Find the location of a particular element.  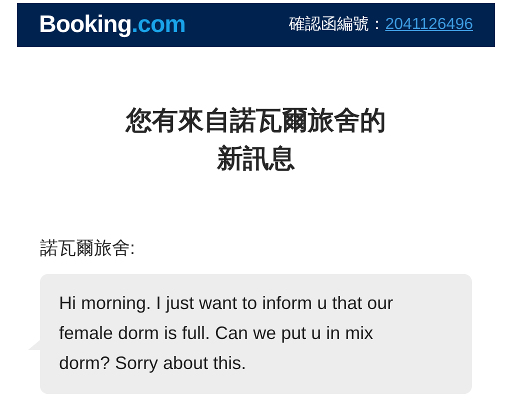

sender-name: 諾瓦爾旅舍: is located at coordinates (88, 248).